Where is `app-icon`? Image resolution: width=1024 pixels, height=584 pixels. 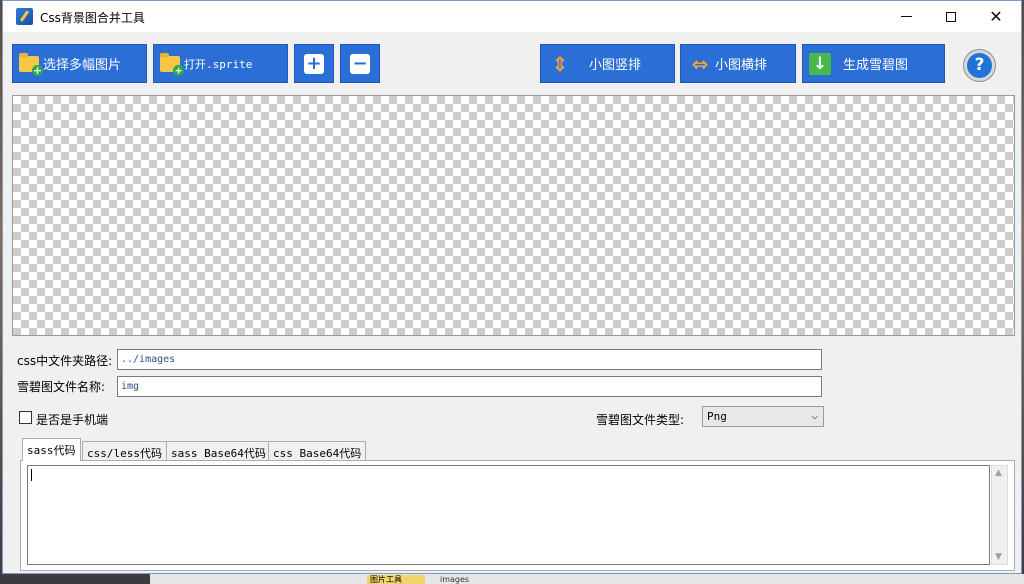 app-icon is located at coordinates (24, 16).